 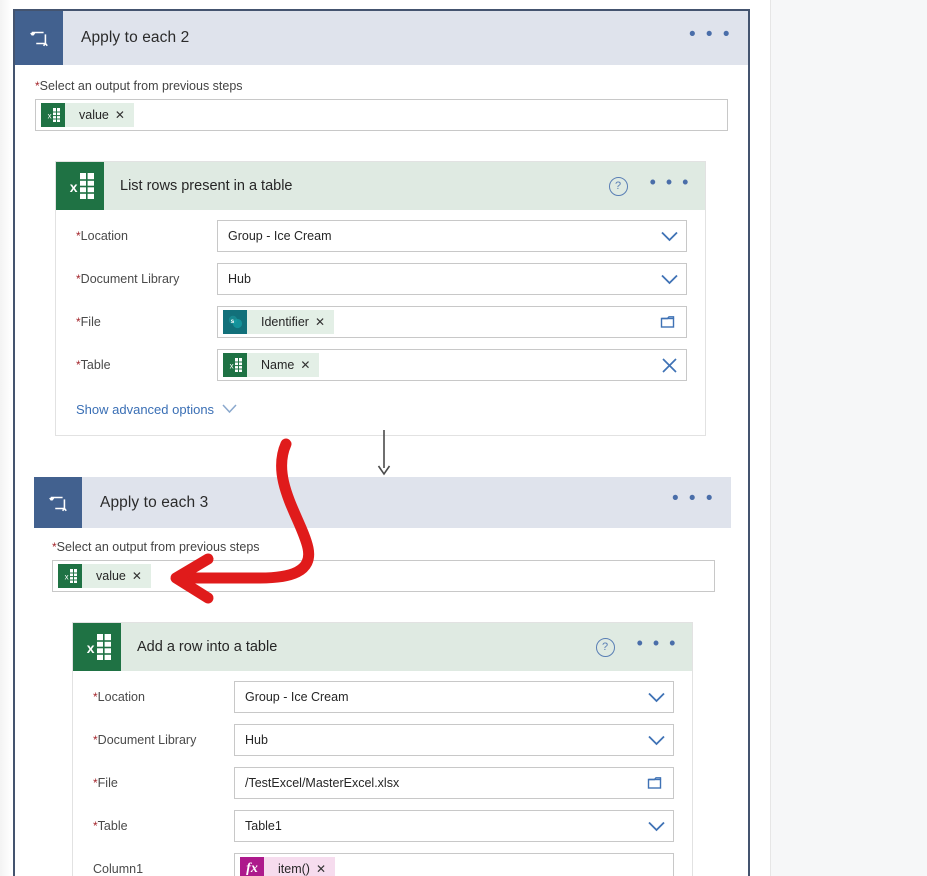 What do you see at coordinates (285, 322) in the screenshot?
I see `token-label: Identifier` at bounding box center [285, 322].